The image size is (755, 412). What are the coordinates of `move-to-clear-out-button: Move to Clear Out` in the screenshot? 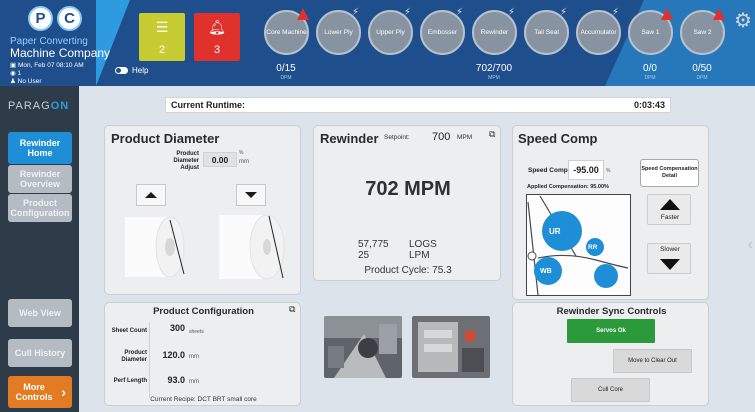 It's located at (652, 361).